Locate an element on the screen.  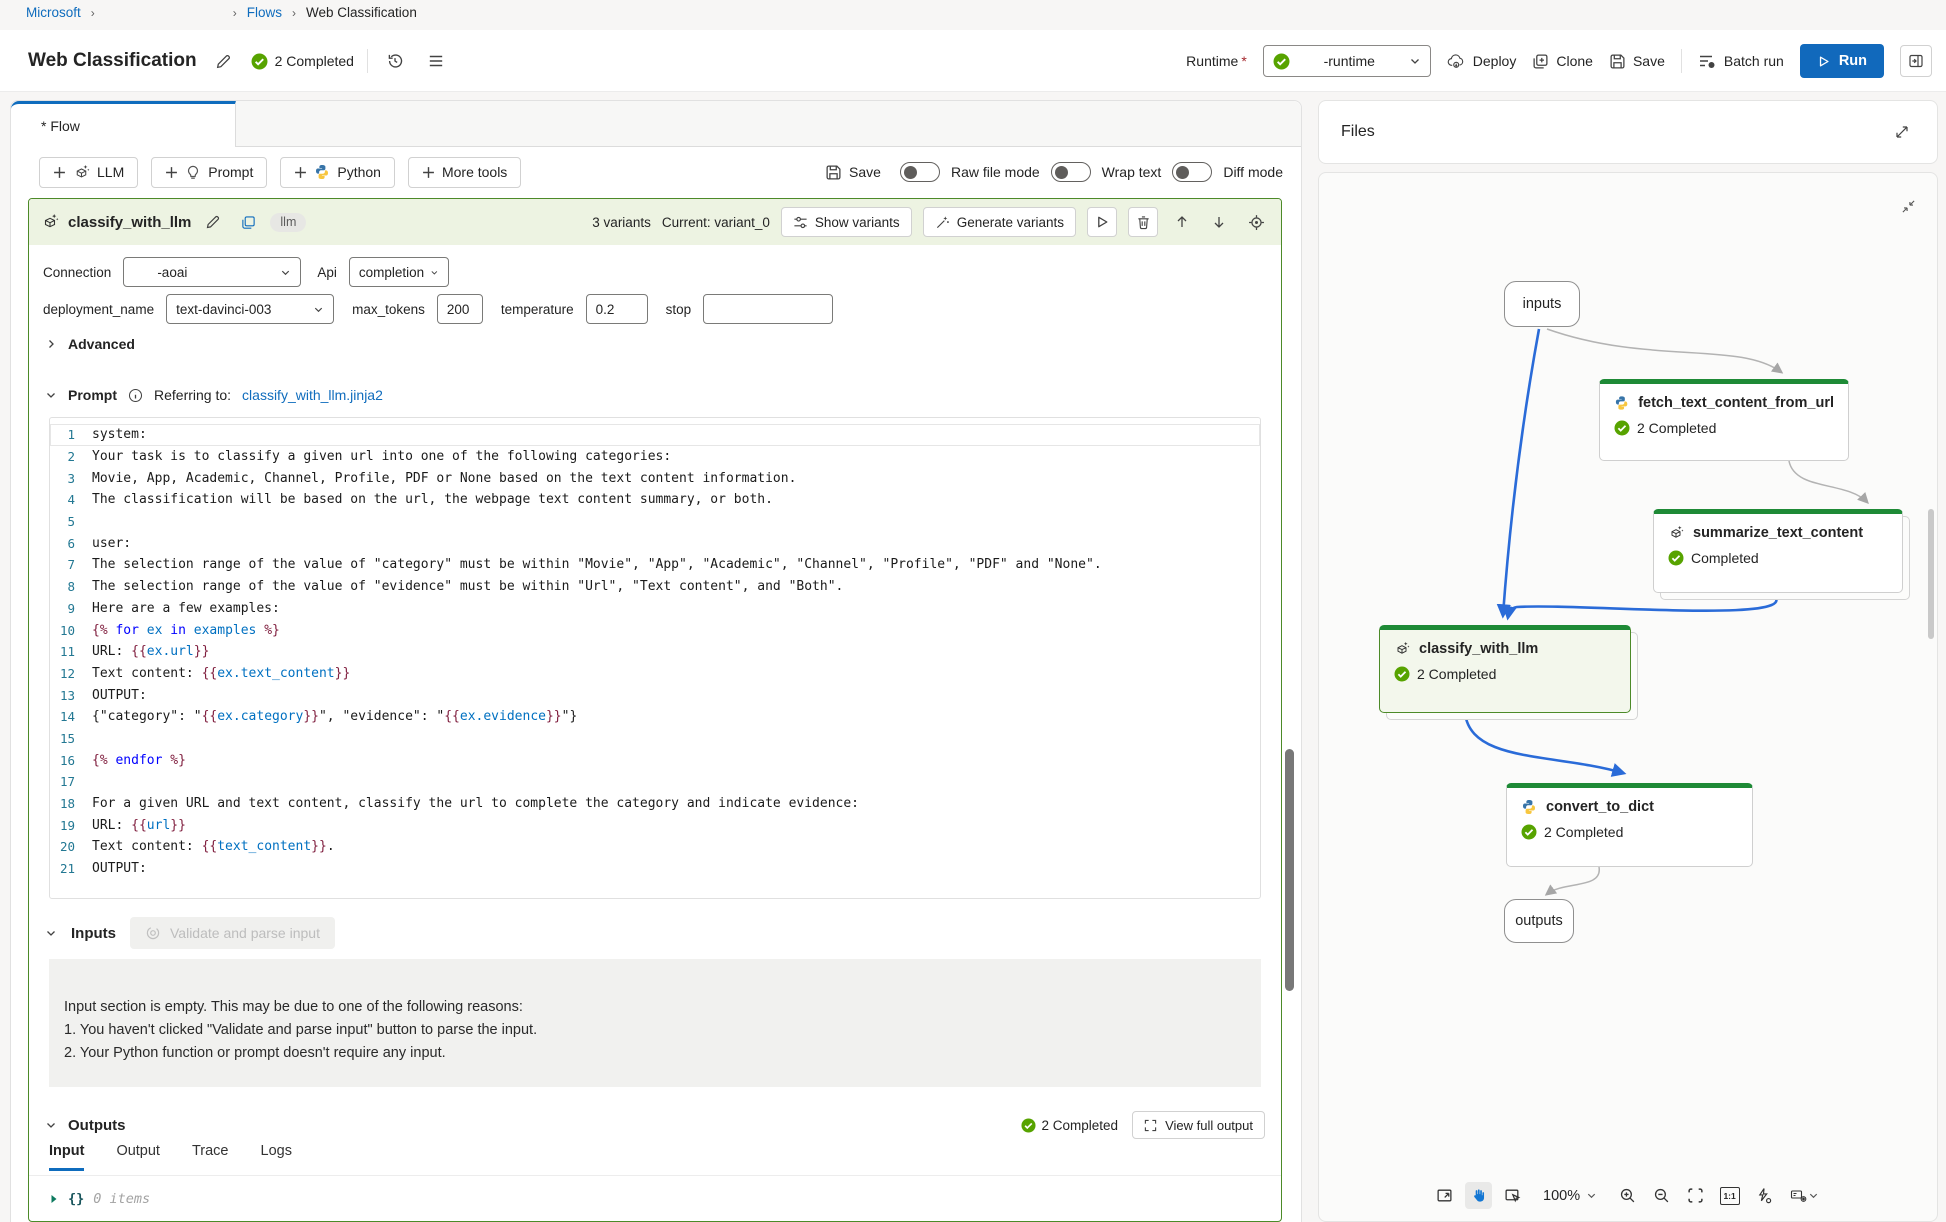
tab-logs: Logs is located at coordinates (276, 1157).